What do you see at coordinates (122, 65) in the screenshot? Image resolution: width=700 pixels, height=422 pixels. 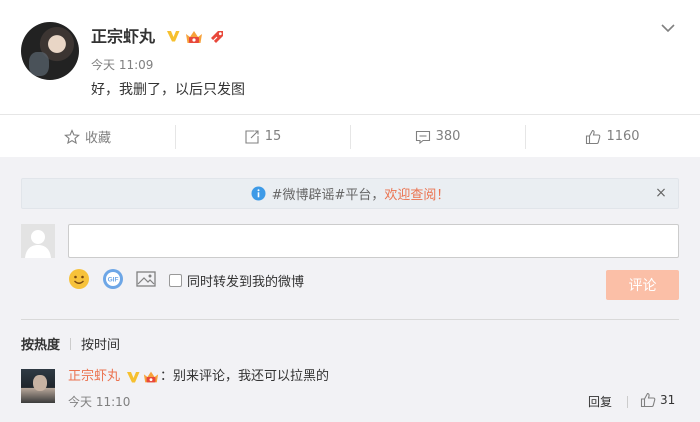 I see `post-timestamp: 今天 11:09` at bounding box center [122, 65].